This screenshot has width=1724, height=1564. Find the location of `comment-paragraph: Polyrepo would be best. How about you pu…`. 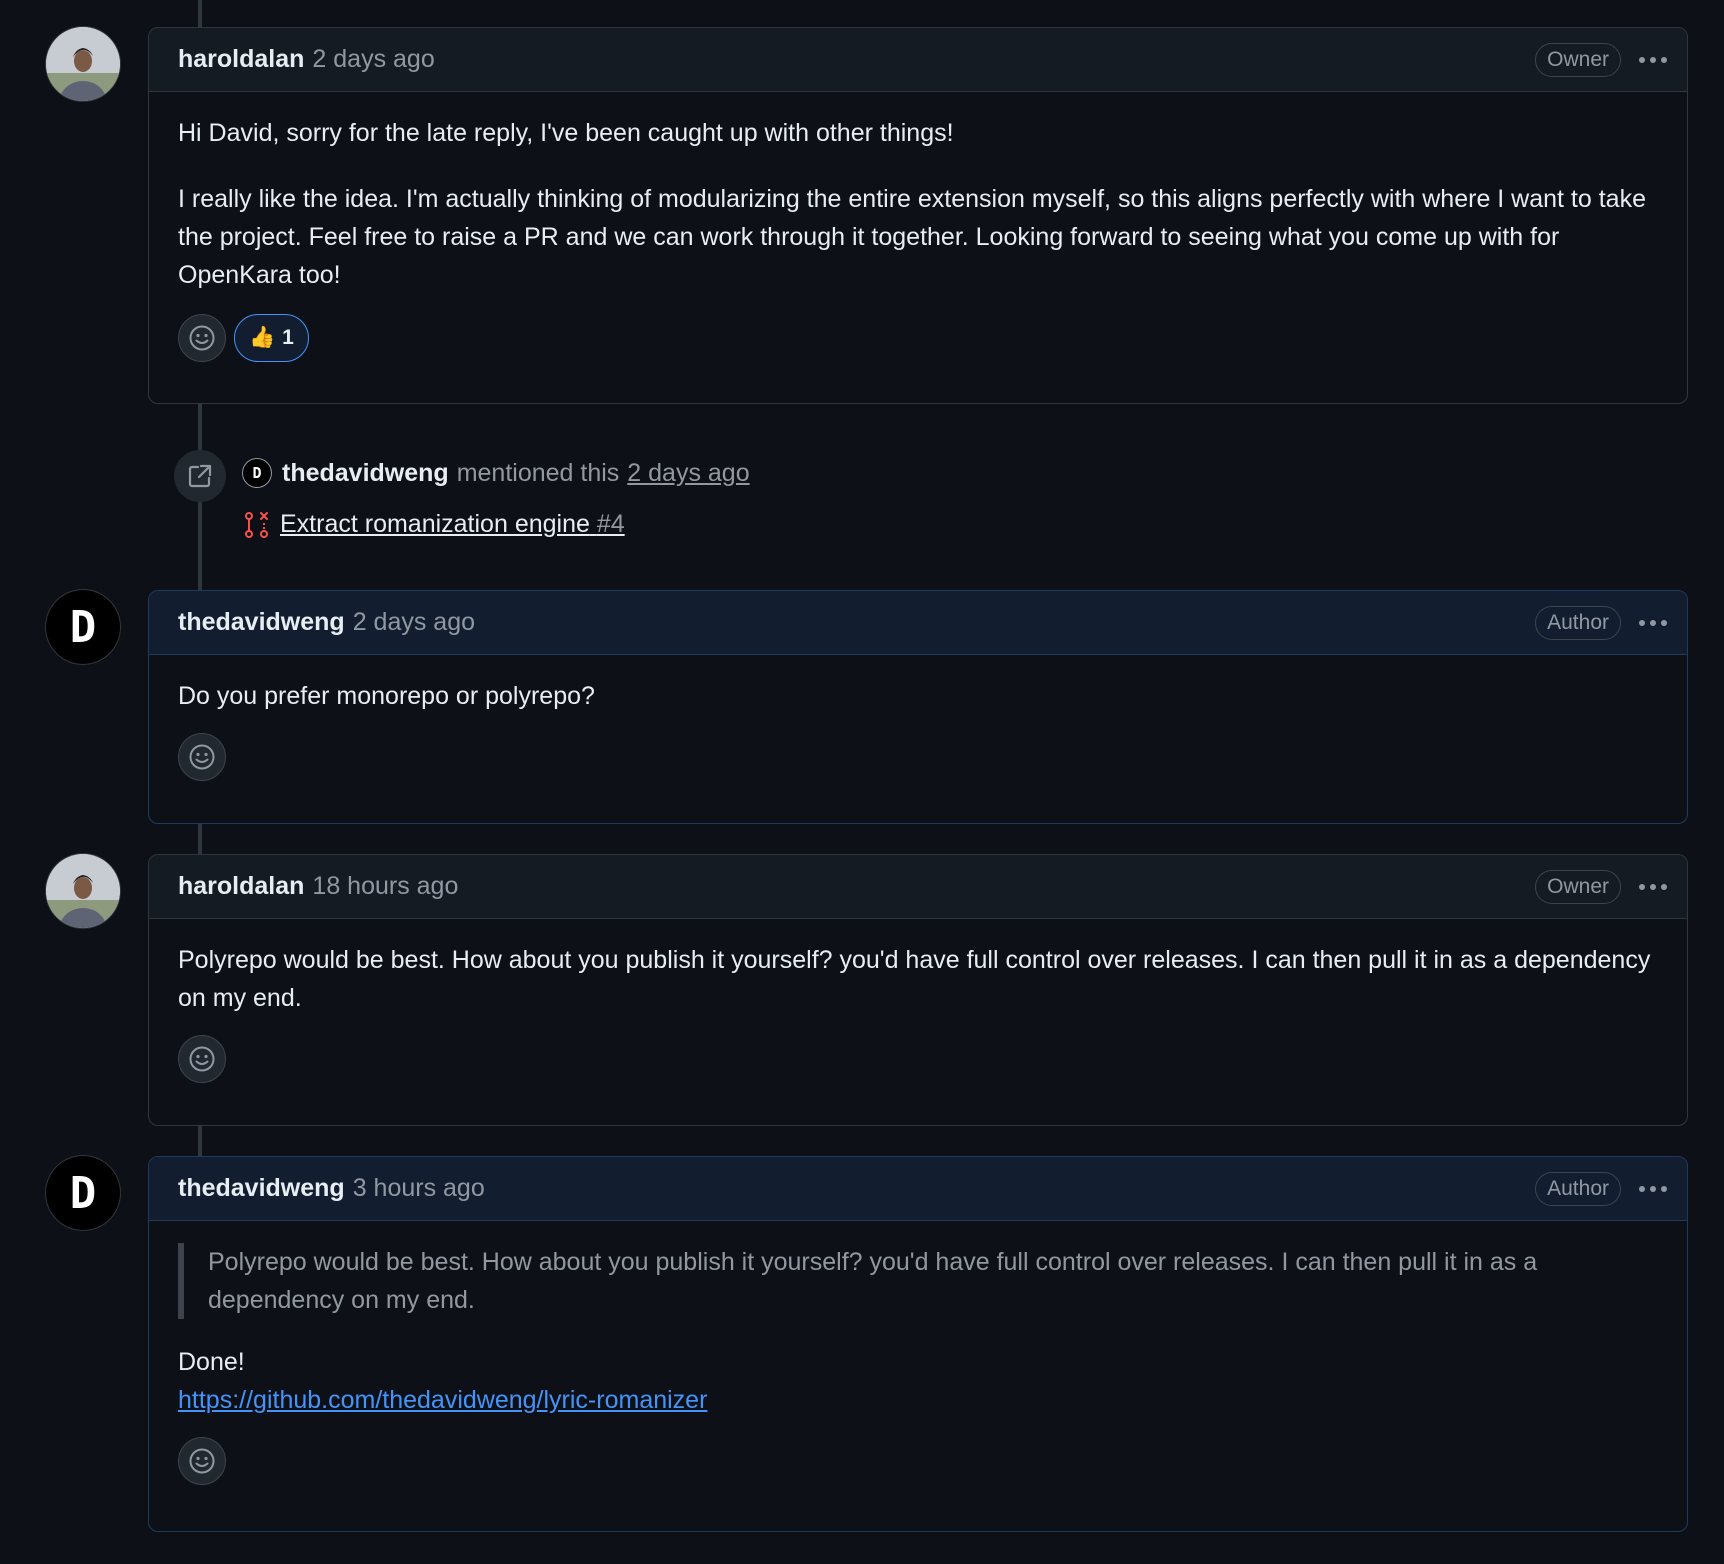

comment-paragraph: Polyrepo would be best. How about you pu… is located at coordinates (914, 979).